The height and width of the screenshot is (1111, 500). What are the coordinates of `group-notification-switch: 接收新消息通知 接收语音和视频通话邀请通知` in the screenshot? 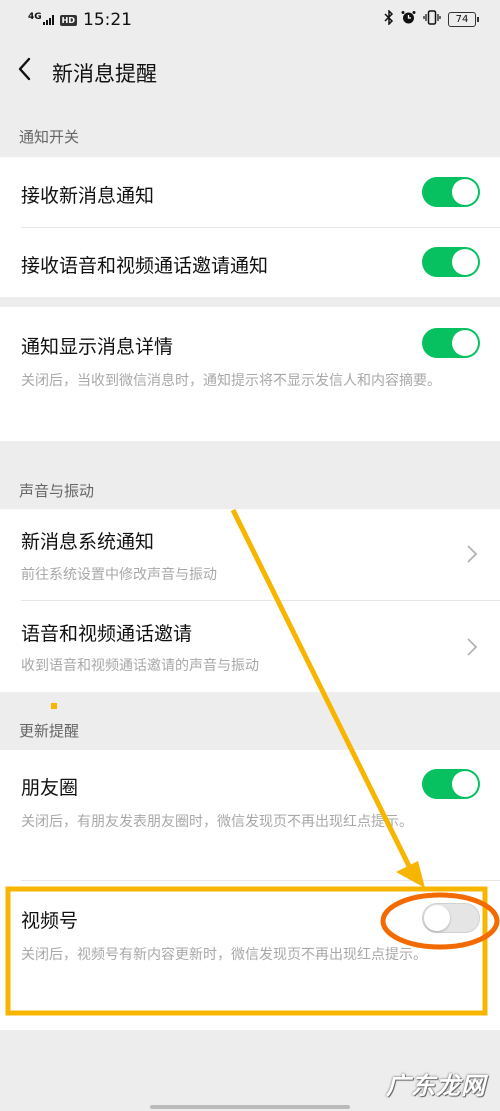 It's located at (250, 227).